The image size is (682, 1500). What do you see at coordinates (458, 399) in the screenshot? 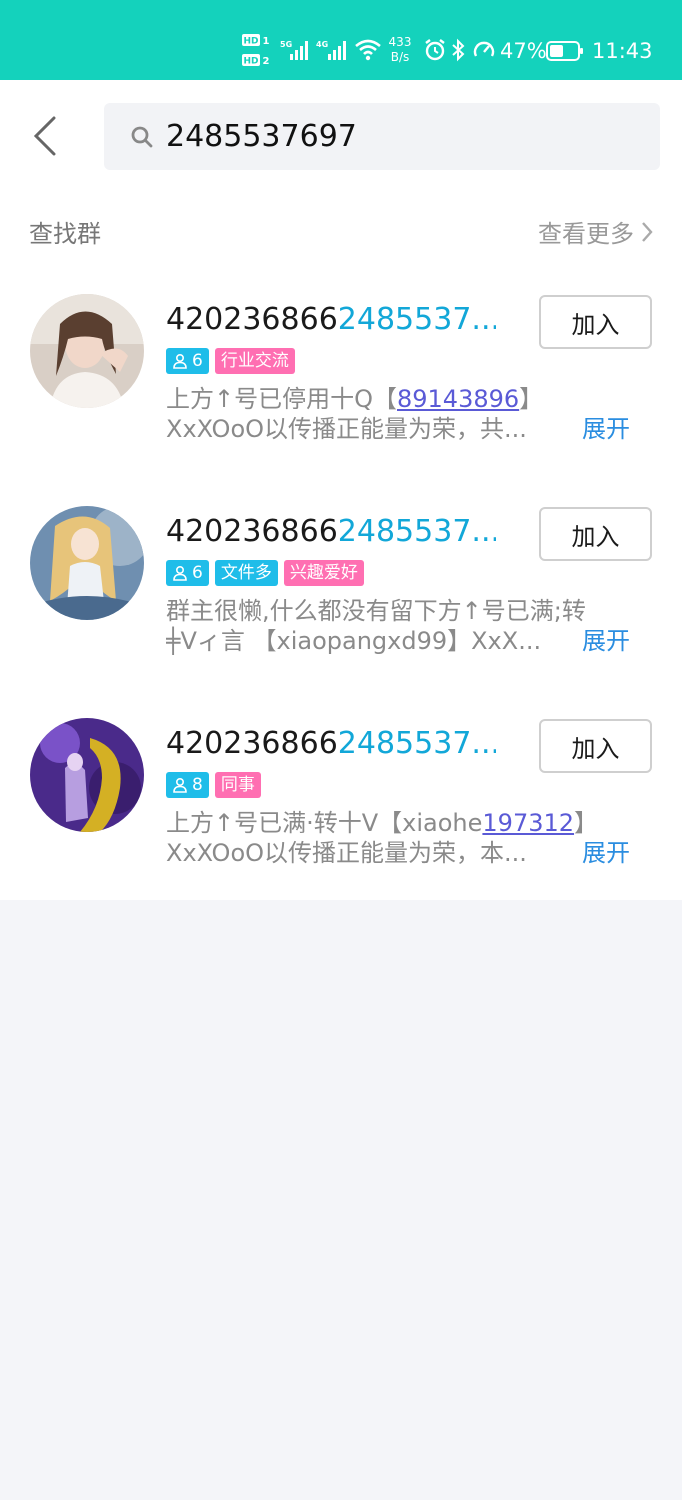
I see `desc-link: 89143896` at bounding box center [458, 399].